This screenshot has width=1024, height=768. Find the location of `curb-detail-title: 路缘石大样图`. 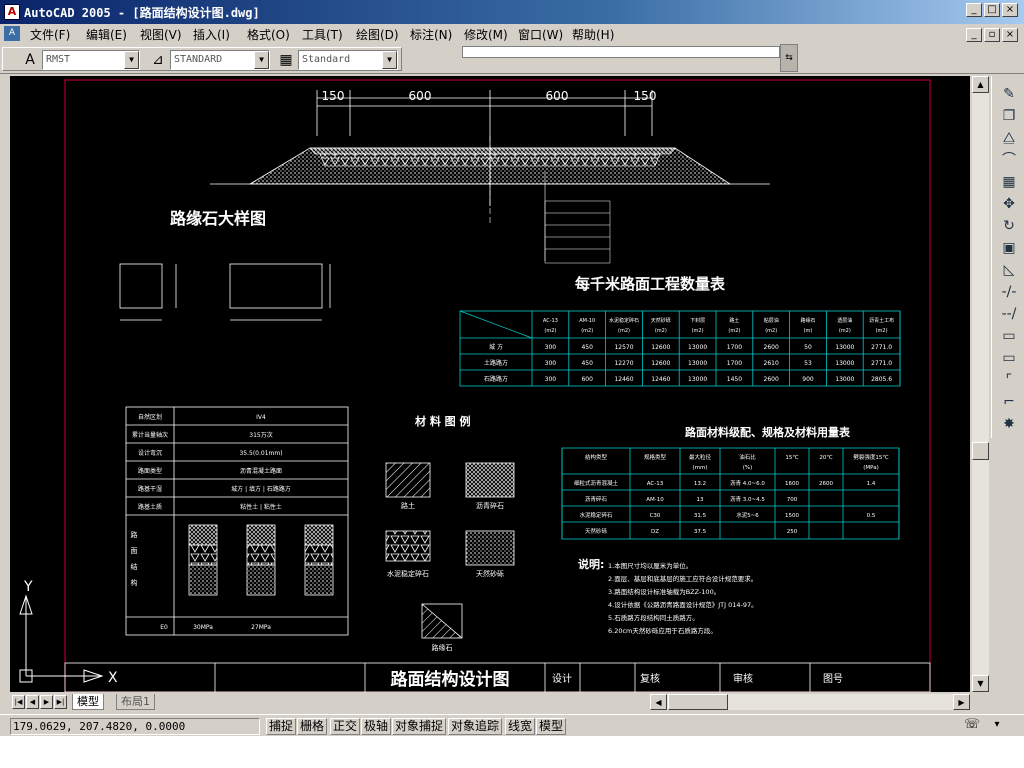

curb-detail-title: 路缘石大样图 is located at coordinates (218, 218).